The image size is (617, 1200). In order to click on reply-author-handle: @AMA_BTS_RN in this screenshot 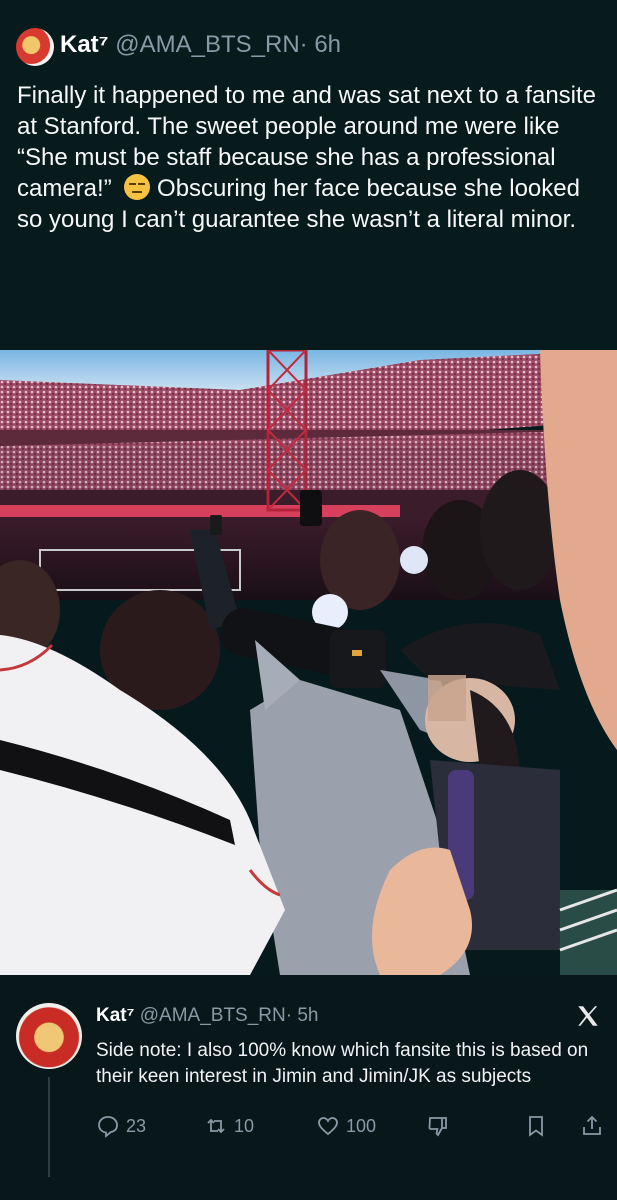, I will do `click(213, 1015)`.